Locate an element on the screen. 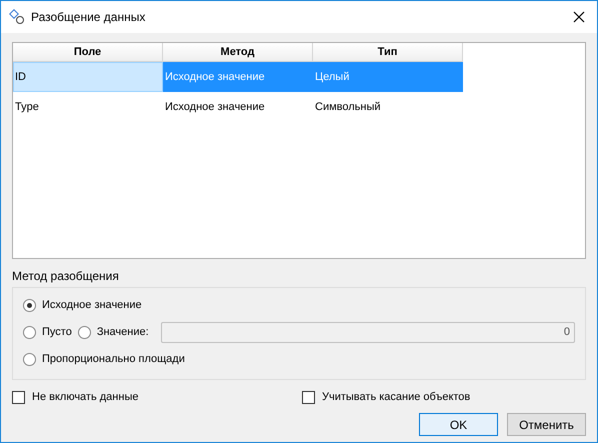  dialog-button: Отменить is located at coordinates (546, 424).